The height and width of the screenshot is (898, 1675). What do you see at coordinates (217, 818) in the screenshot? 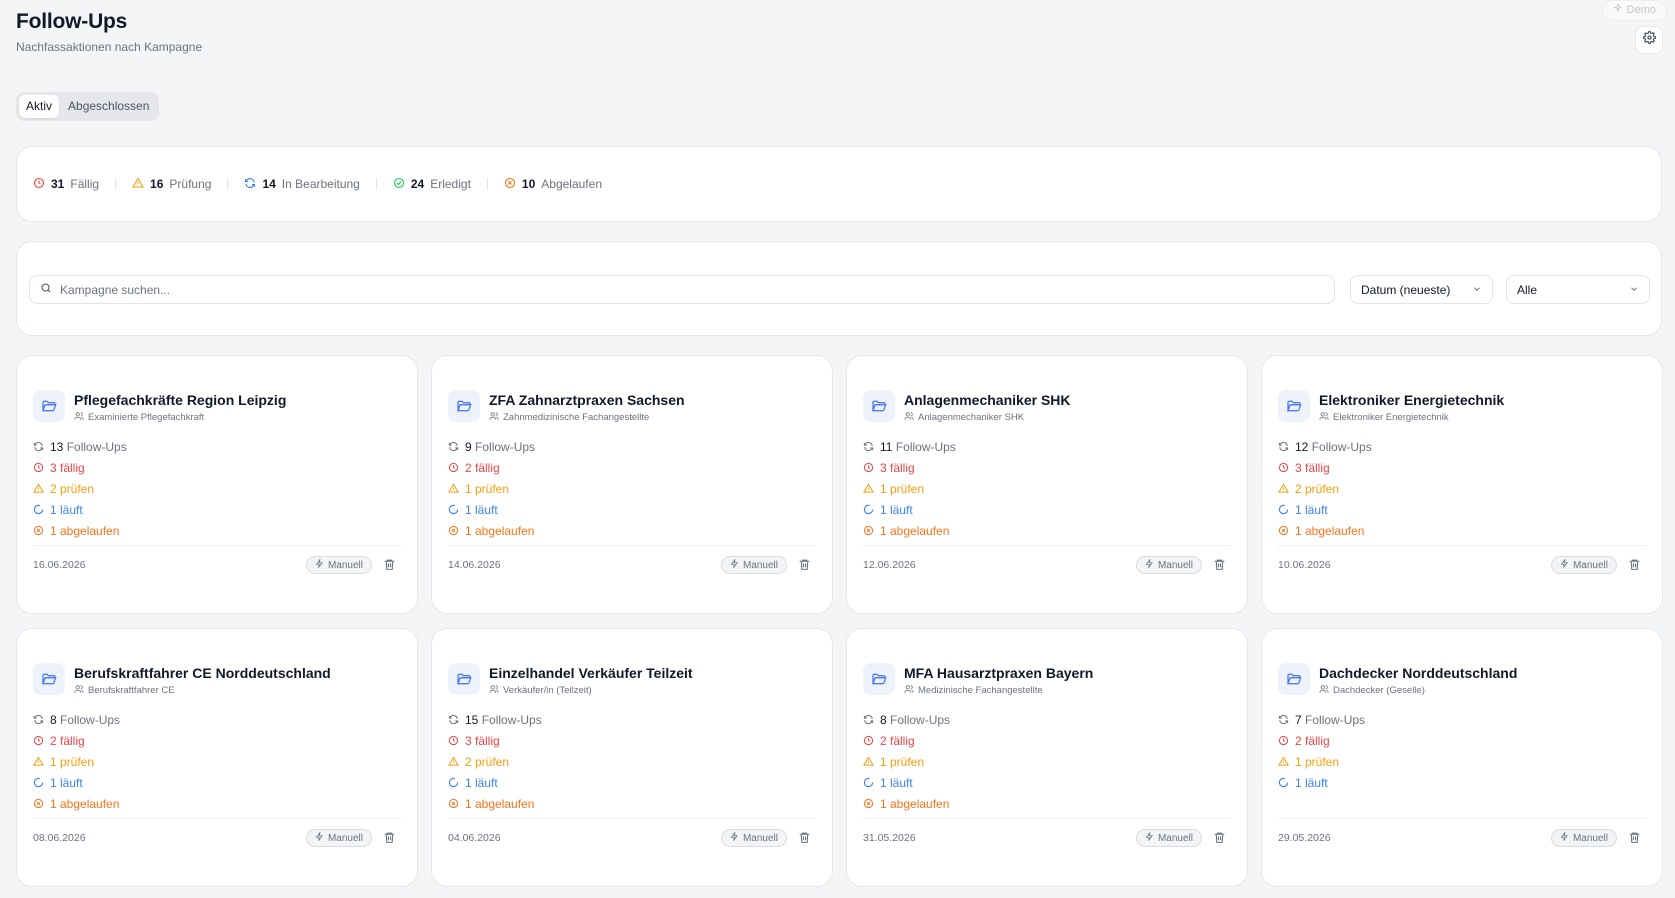
I see `card-divider` at bounding box center [217, 818].